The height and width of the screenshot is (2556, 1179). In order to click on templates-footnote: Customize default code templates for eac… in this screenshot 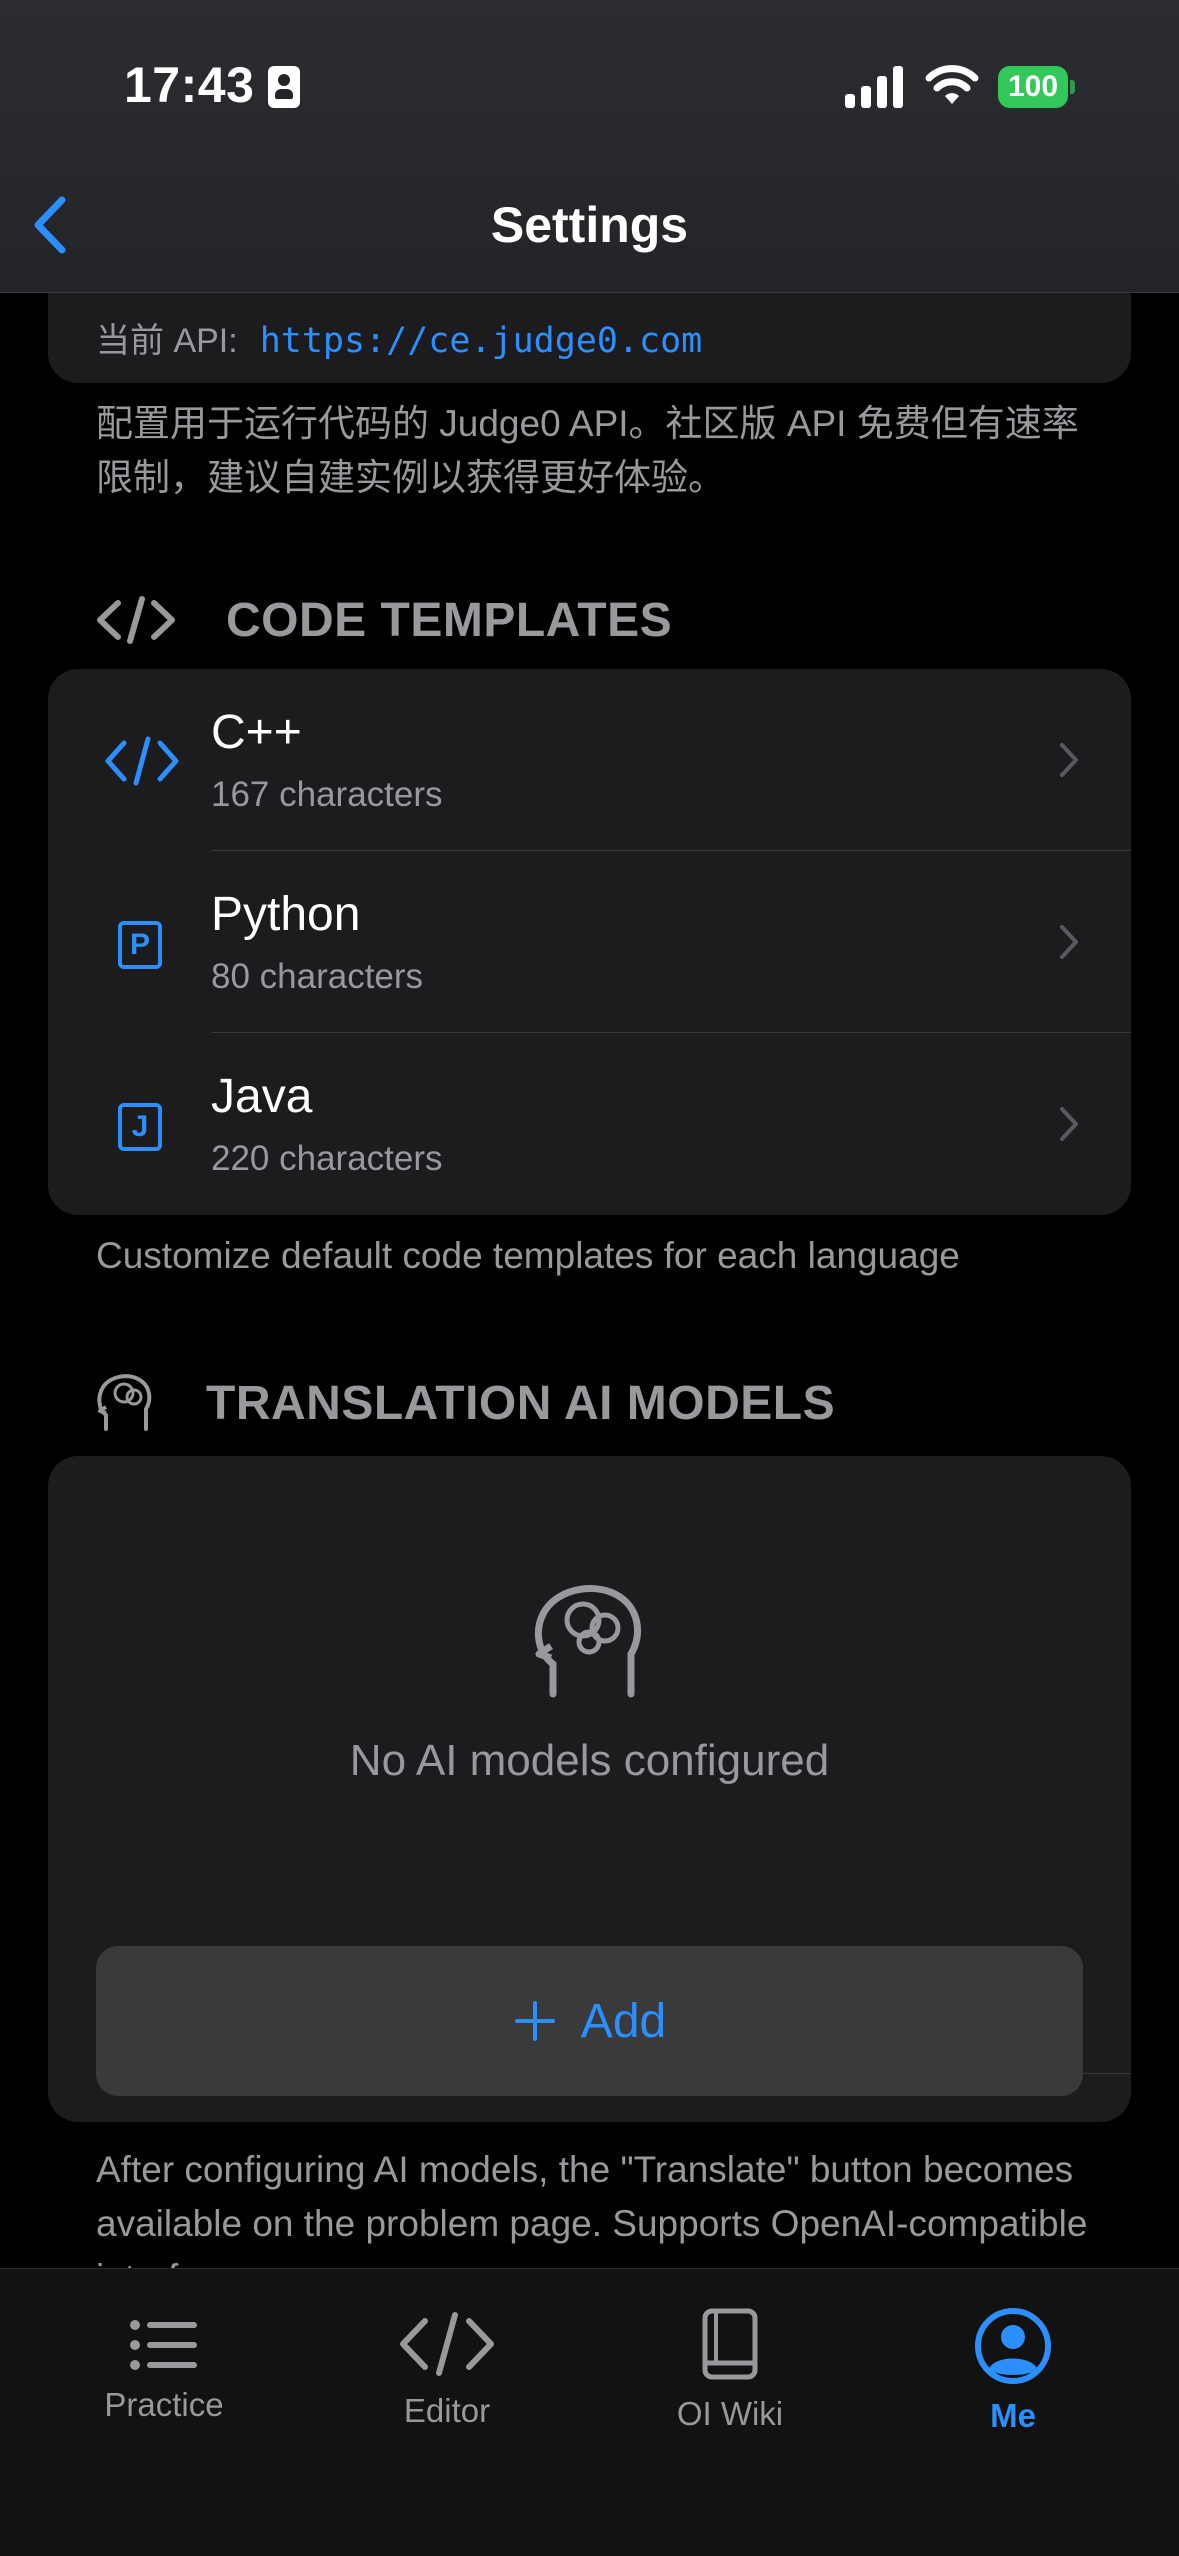, I will do `click(528, 1255)`.